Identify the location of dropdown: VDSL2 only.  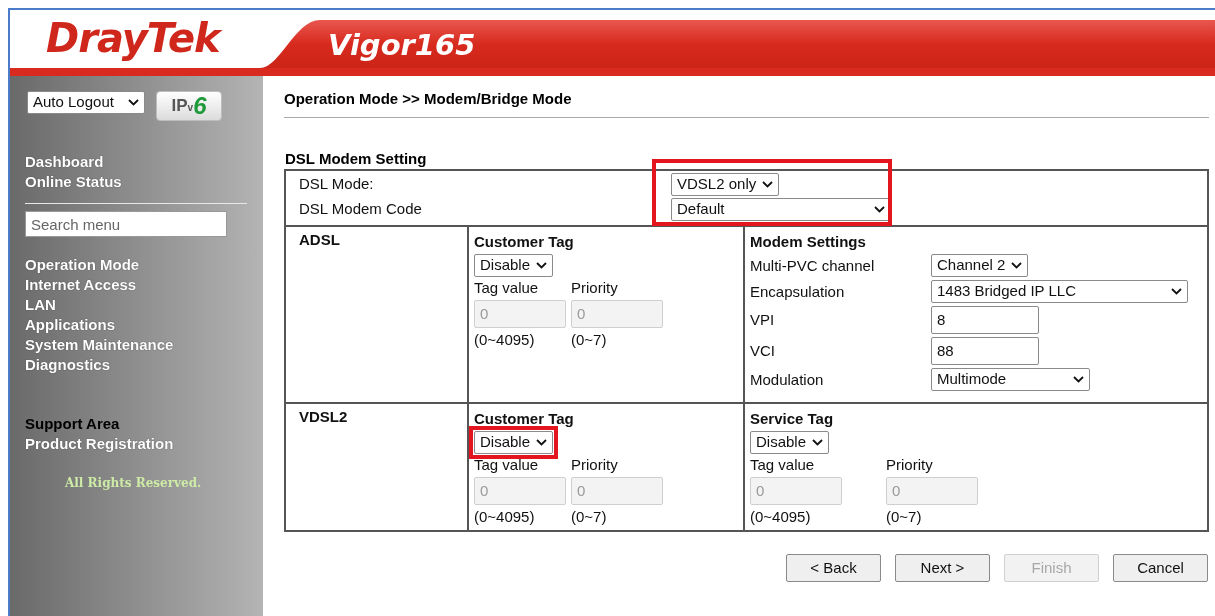
(725, 184).